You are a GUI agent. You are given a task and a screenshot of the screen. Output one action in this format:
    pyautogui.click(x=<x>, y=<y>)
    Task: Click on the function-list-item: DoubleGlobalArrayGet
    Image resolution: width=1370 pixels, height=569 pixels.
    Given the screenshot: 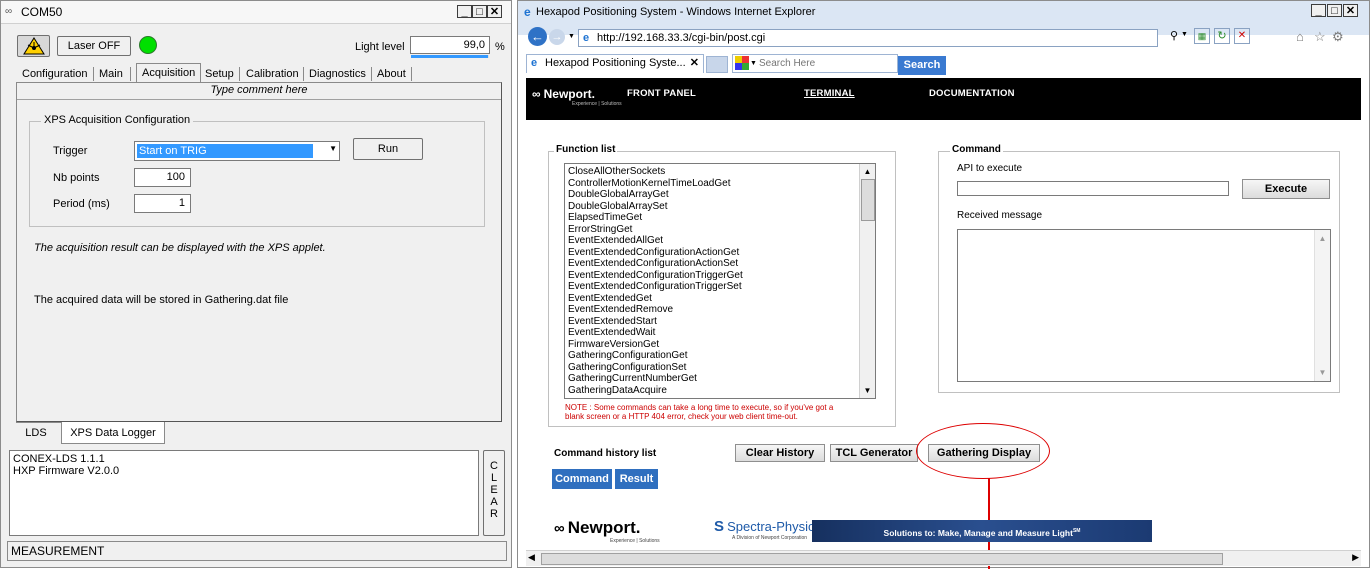 What is the action you would take?
    pyautogui.click(x=655, y=195)
    